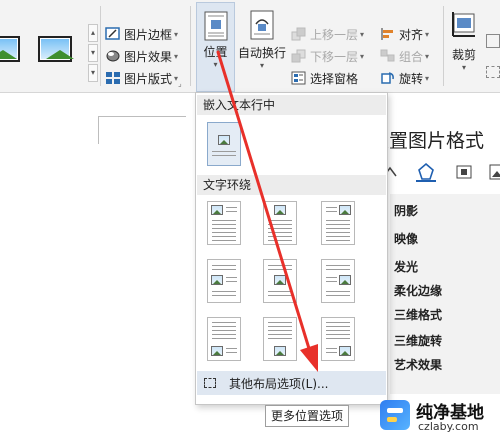 The height and width of the screenshot is (438, 500). What do you see at coordinates (299, 34) in the screenshot?
I see `bring-forward-icon` at bounding box center [299, 34].